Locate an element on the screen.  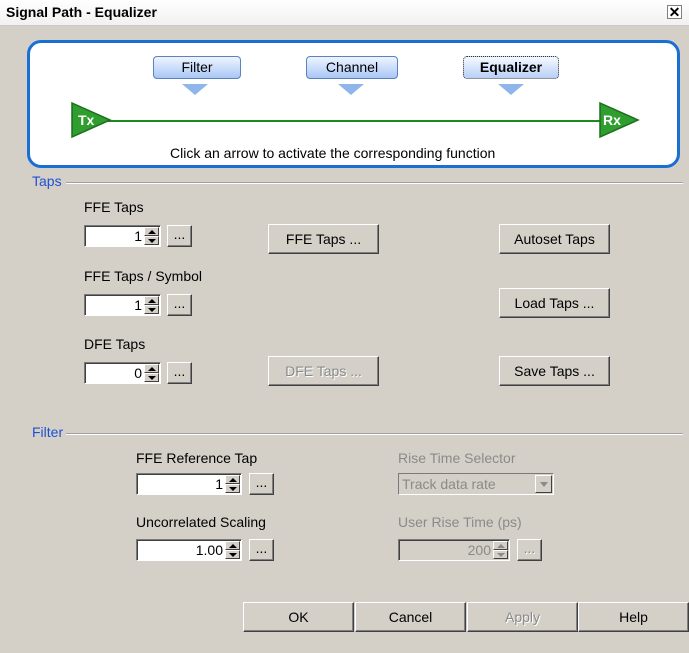
dfe-taps-spin-buttons is located at coordinates (151, 373).